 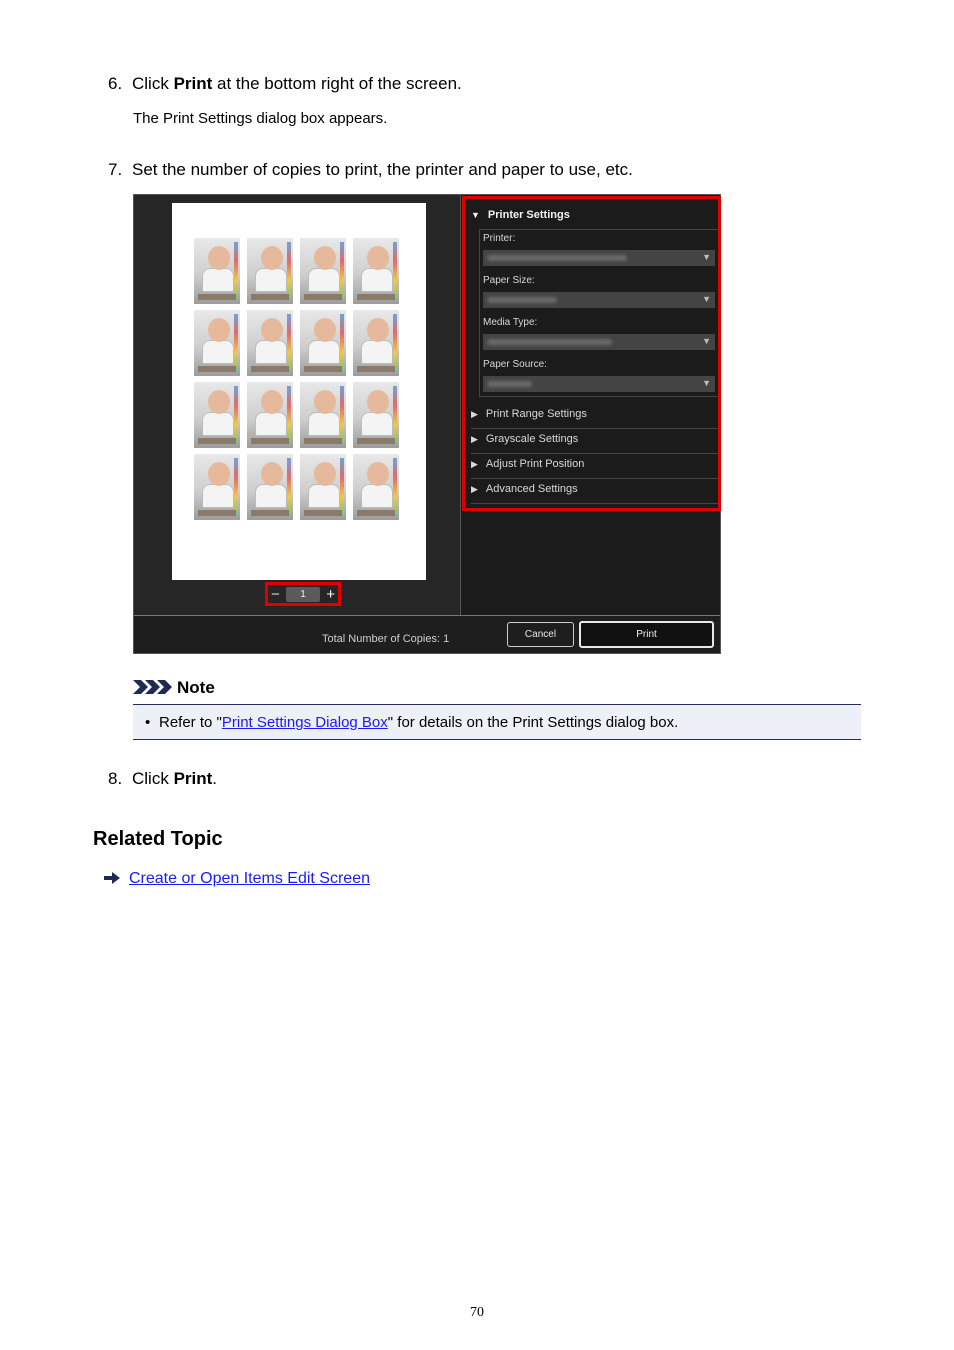 I want to click on step-text: Click Print., so click(x=174, y=779).